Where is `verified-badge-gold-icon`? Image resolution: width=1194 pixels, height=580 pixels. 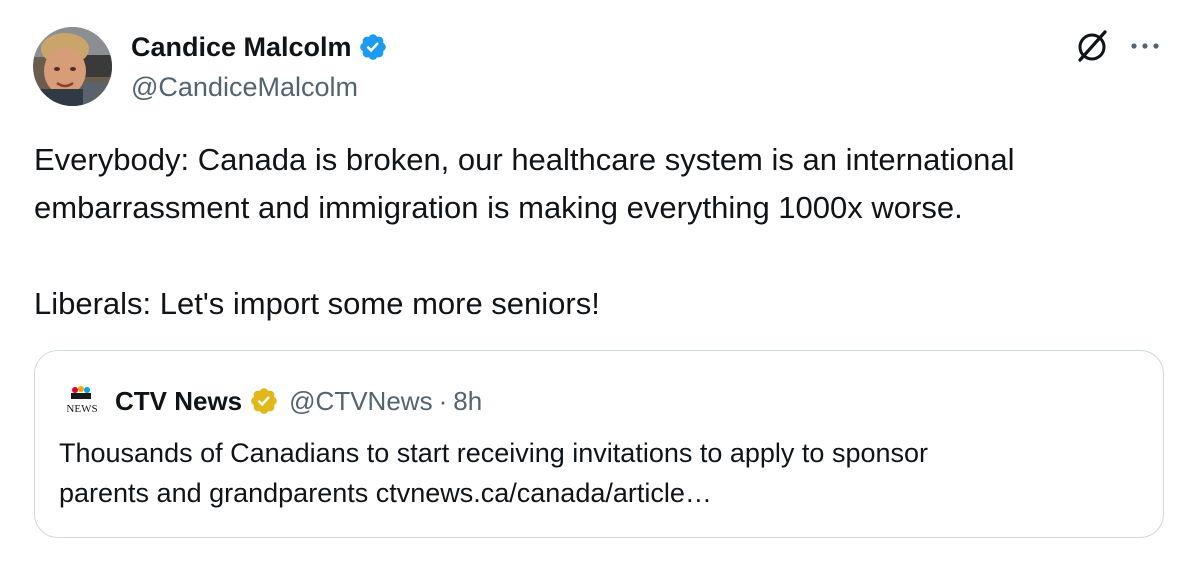
verified-badge-gold-icon is located at coordinates (264, 401).